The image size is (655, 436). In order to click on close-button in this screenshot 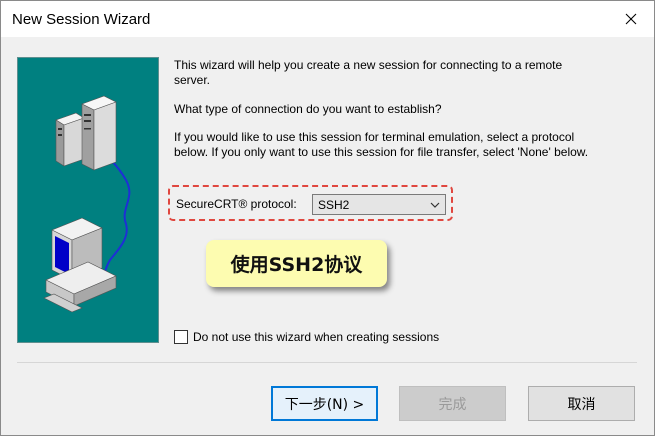, I will do `click(631, 19)`.